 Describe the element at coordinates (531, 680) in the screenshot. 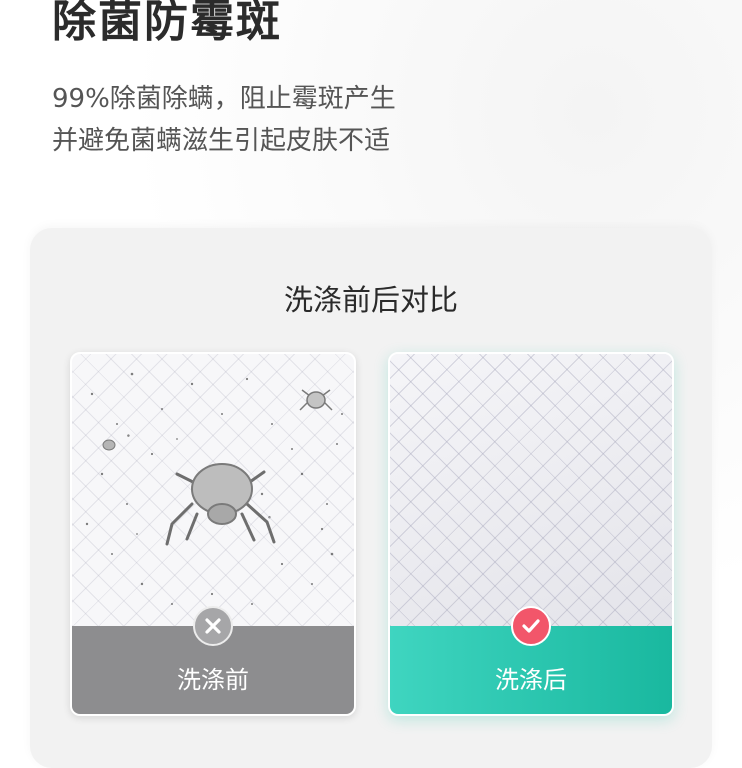

I see `after-label: 洗涤后` at that location.